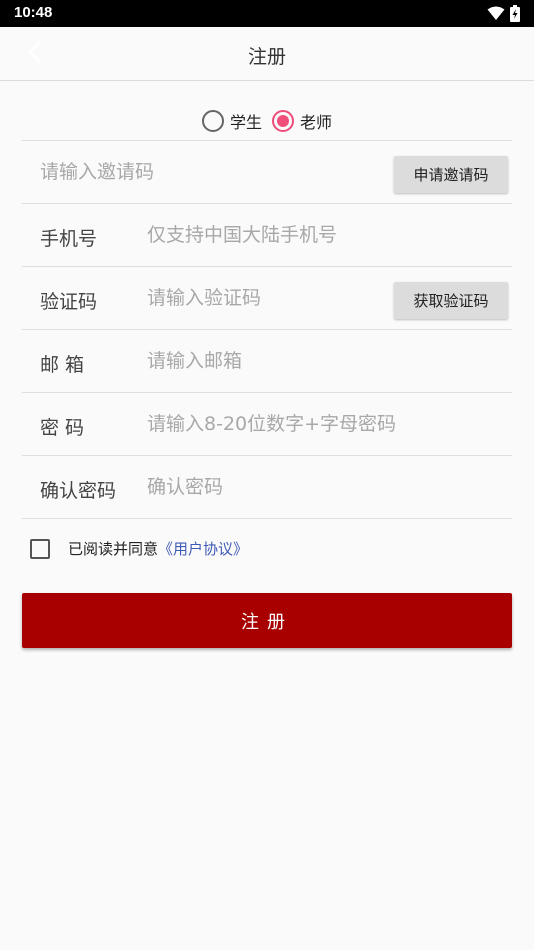 This screenshot has width=534, height=950. I want to click on role-label-teacher: 老师, so click(316, 122).